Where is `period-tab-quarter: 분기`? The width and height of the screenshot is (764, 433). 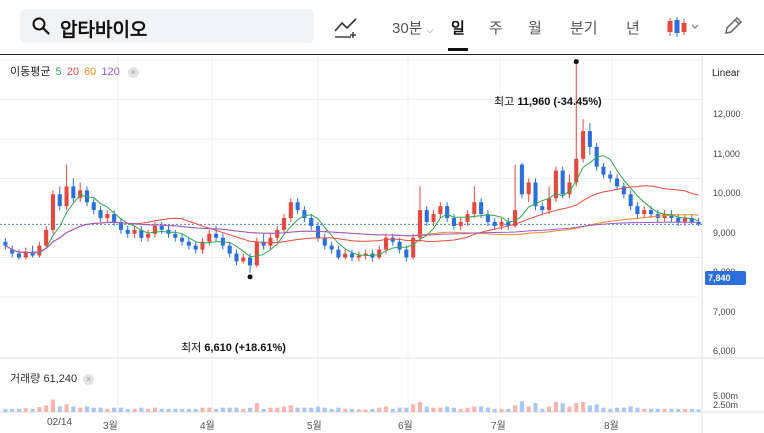
period-tab-quarter: 분기 is located at coordinates (584, 27).